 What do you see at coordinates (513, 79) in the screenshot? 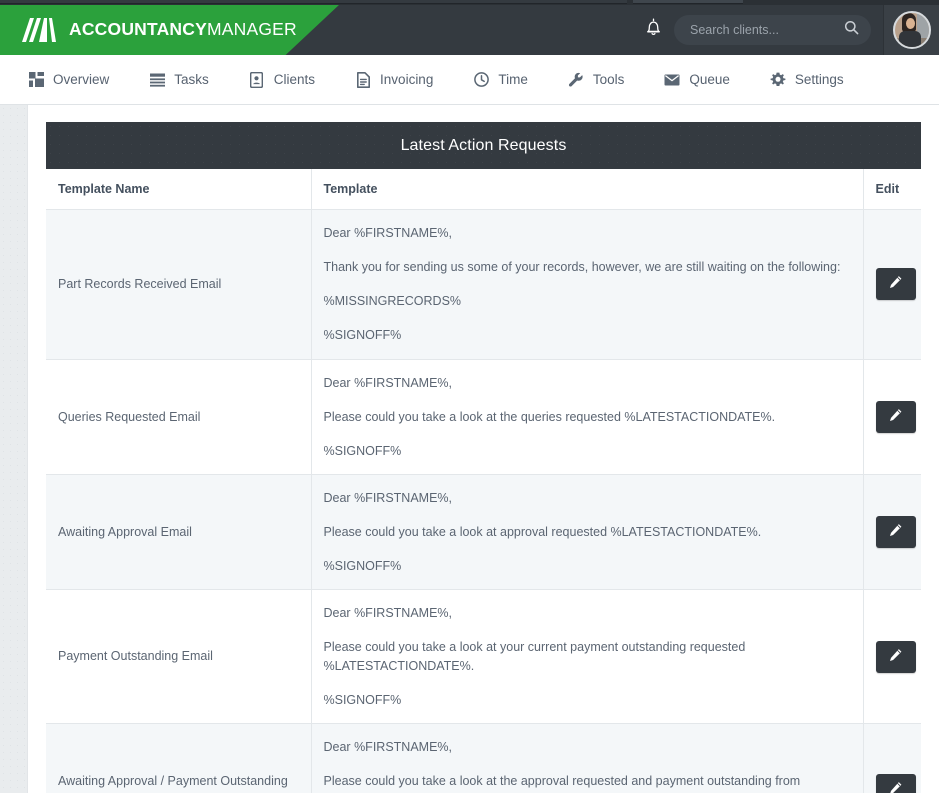
I see `nav-label-time: Time` at bounding box center [513, 79].